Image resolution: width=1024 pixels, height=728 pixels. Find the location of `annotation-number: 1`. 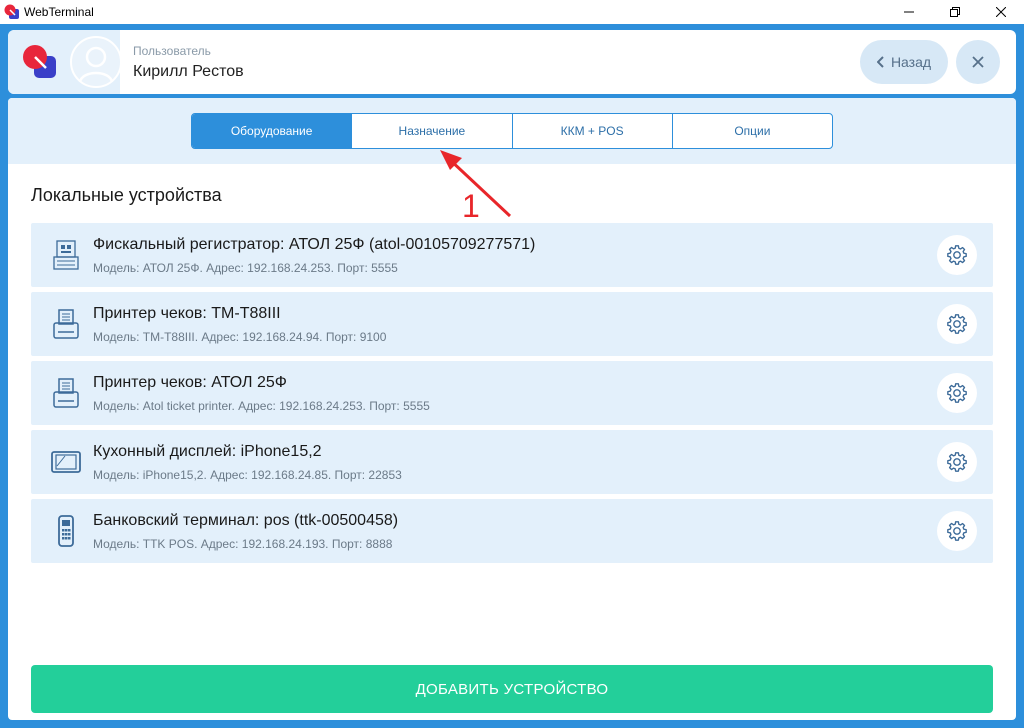

annotation-number: 1 is located at coordinates (471, 206).